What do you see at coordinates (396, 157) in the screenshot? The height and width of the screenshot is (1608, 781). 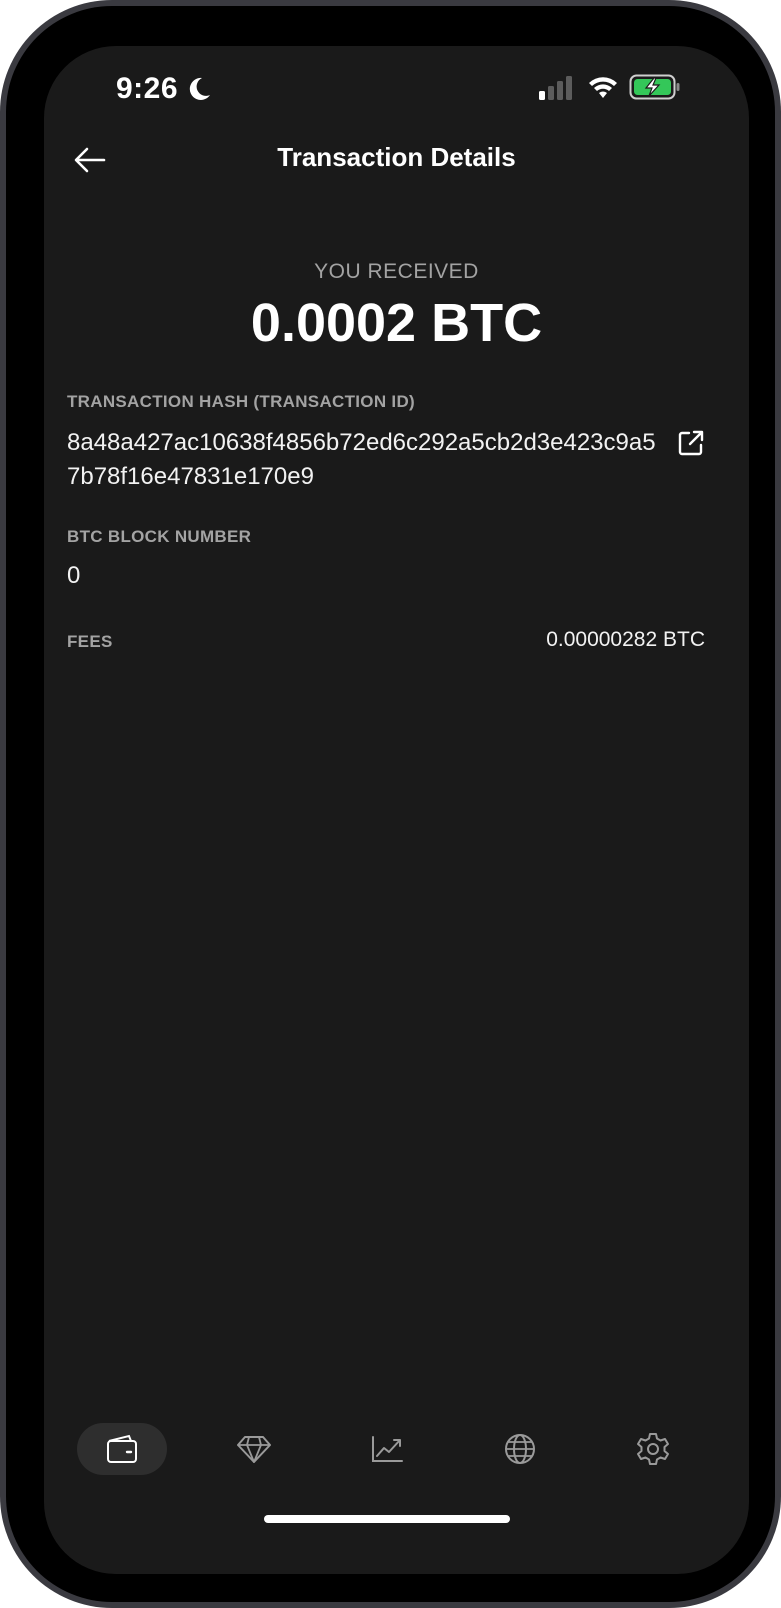 I see `page-title: Transaction Details` at bounding box center [396, 157].